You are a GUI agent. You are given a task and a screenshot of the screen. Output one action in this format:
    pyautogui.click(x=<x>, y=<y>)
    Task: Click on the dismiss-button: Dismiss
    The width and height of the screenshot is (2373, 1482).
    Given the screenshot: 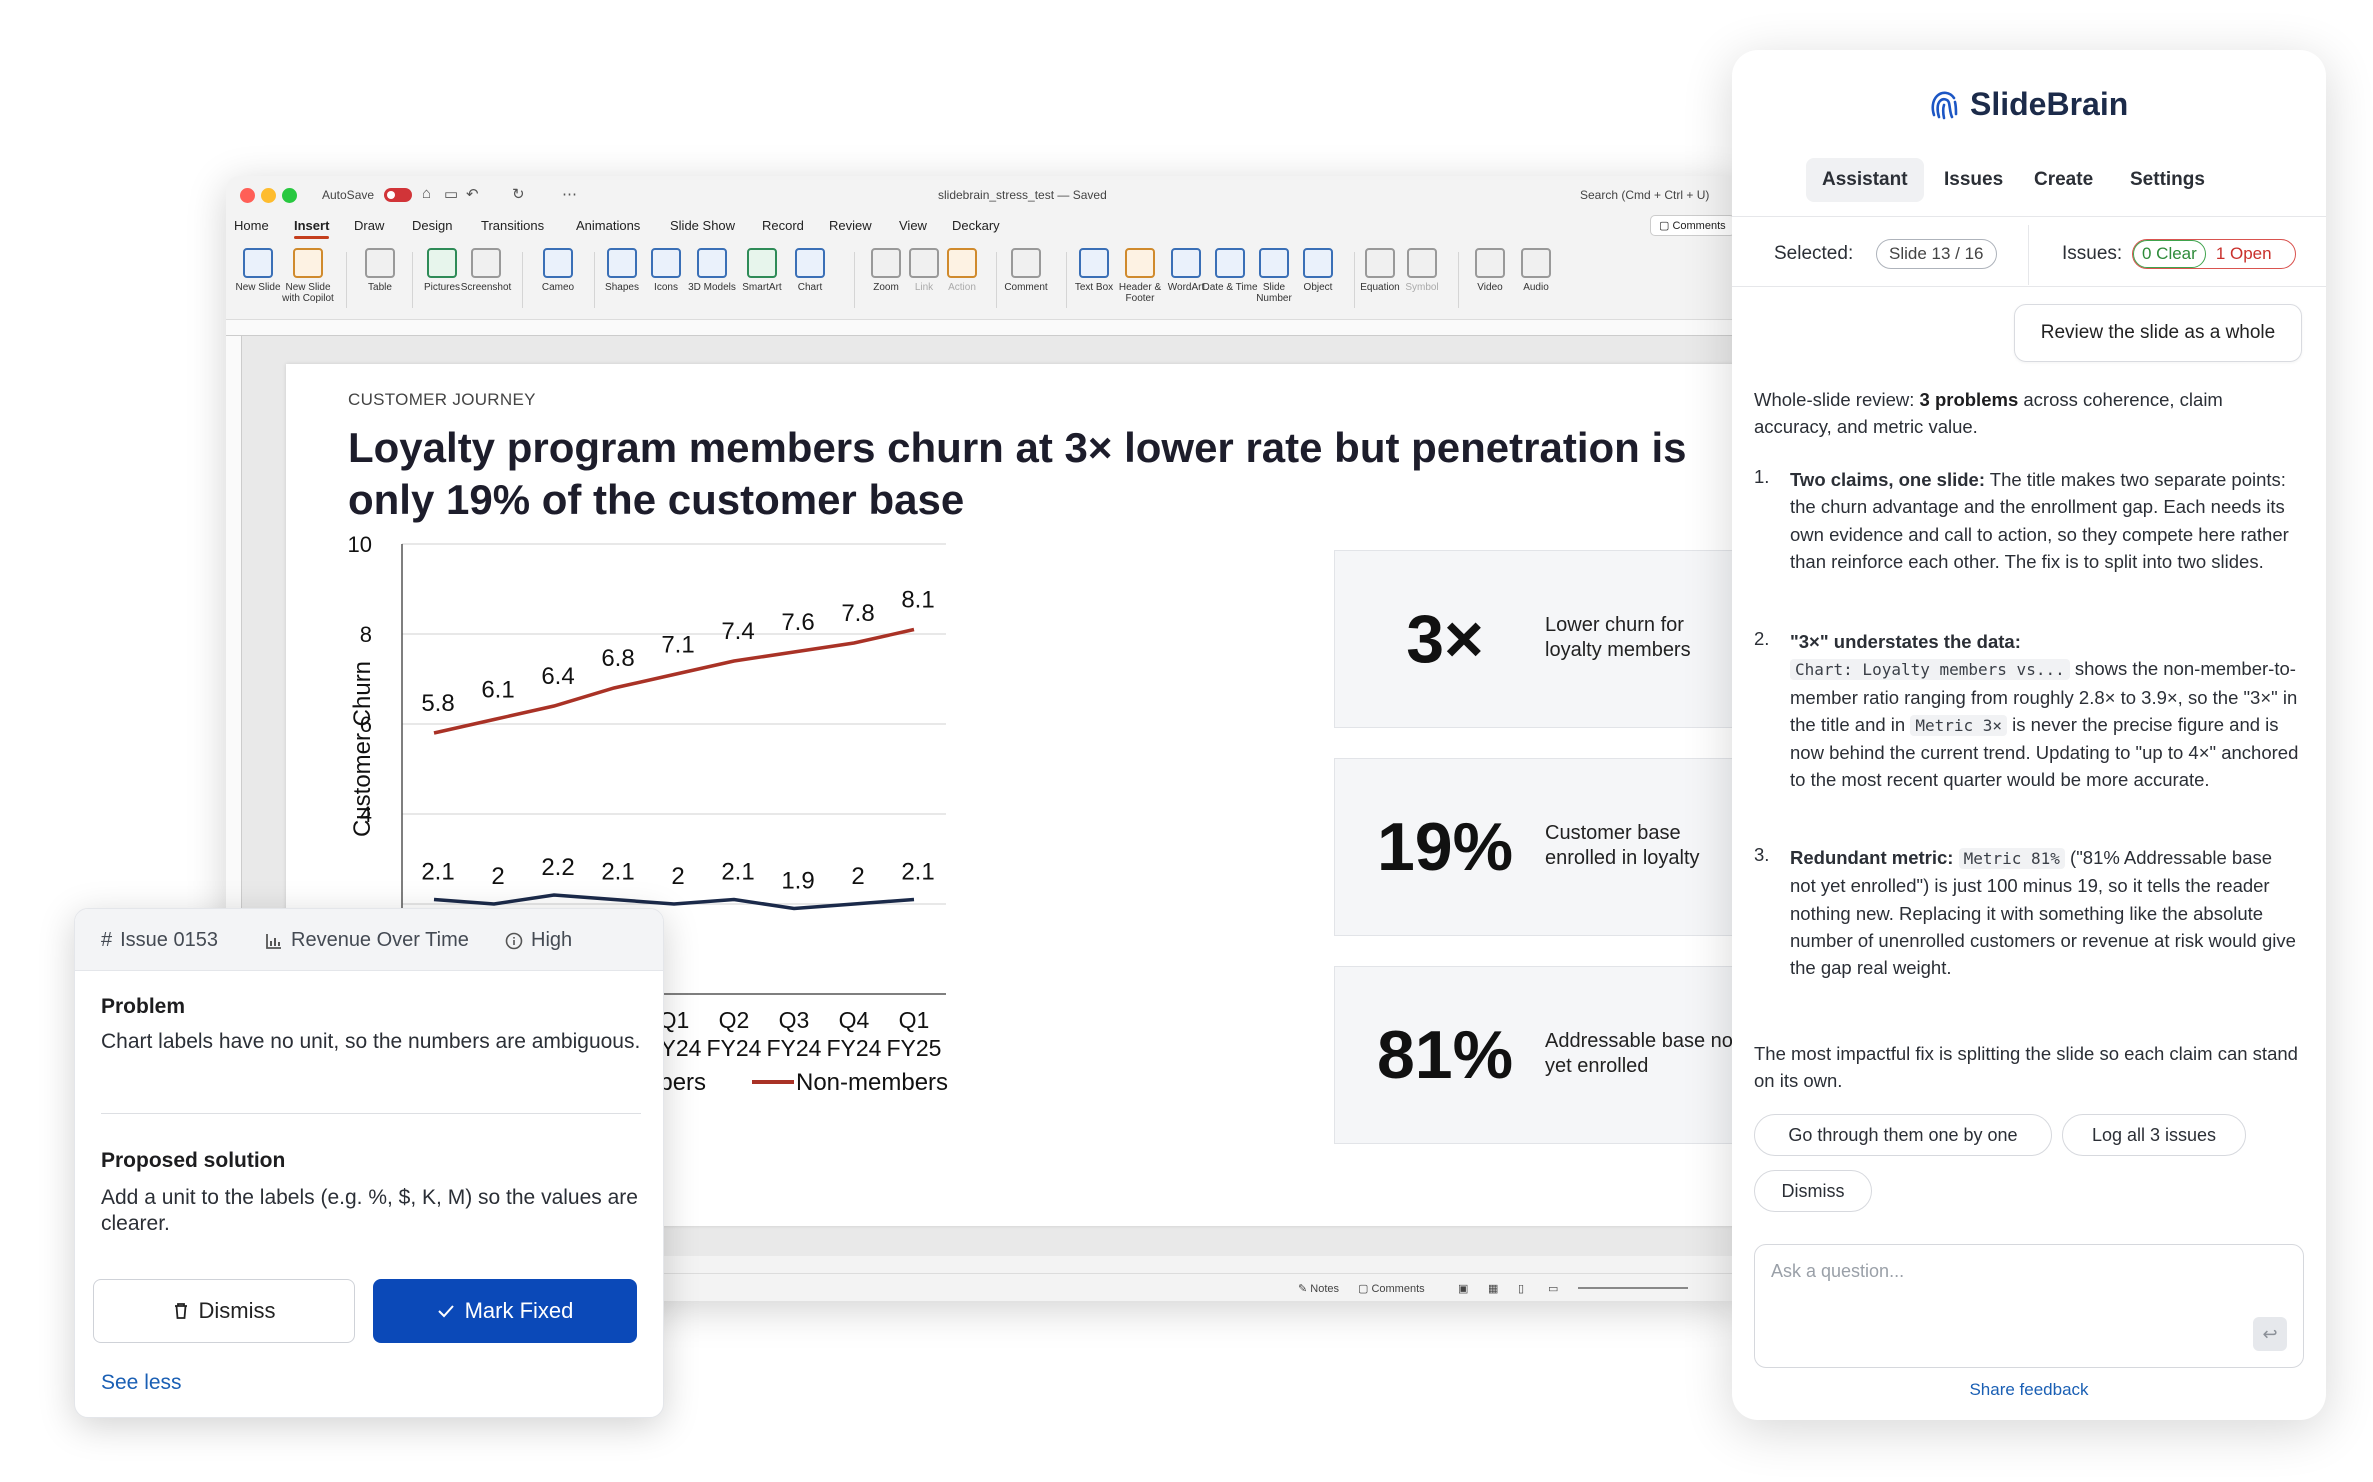 What is the action you would take?
    pyautogui.click(x=224, y=1311)
    